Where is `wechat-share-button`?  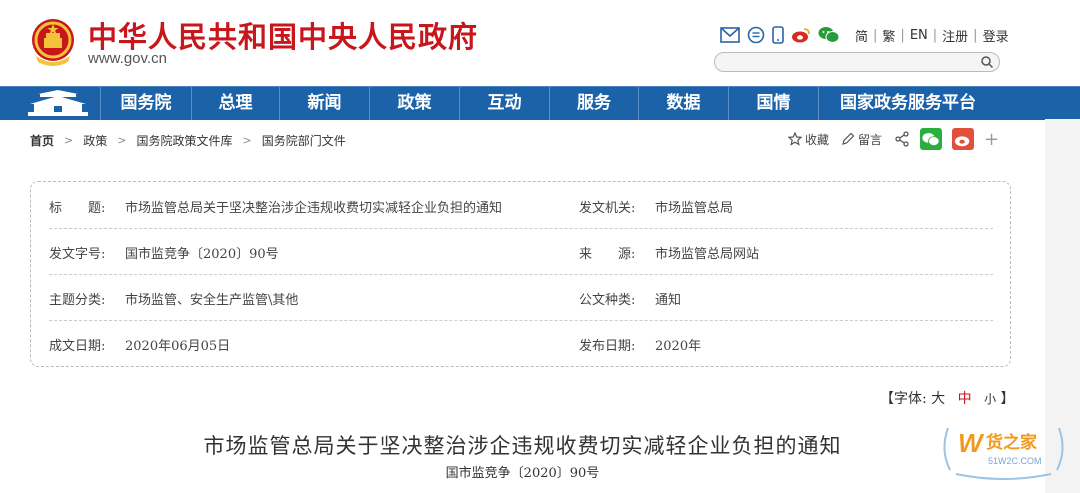 wechat-share-button is located at coordinates (931, 139).